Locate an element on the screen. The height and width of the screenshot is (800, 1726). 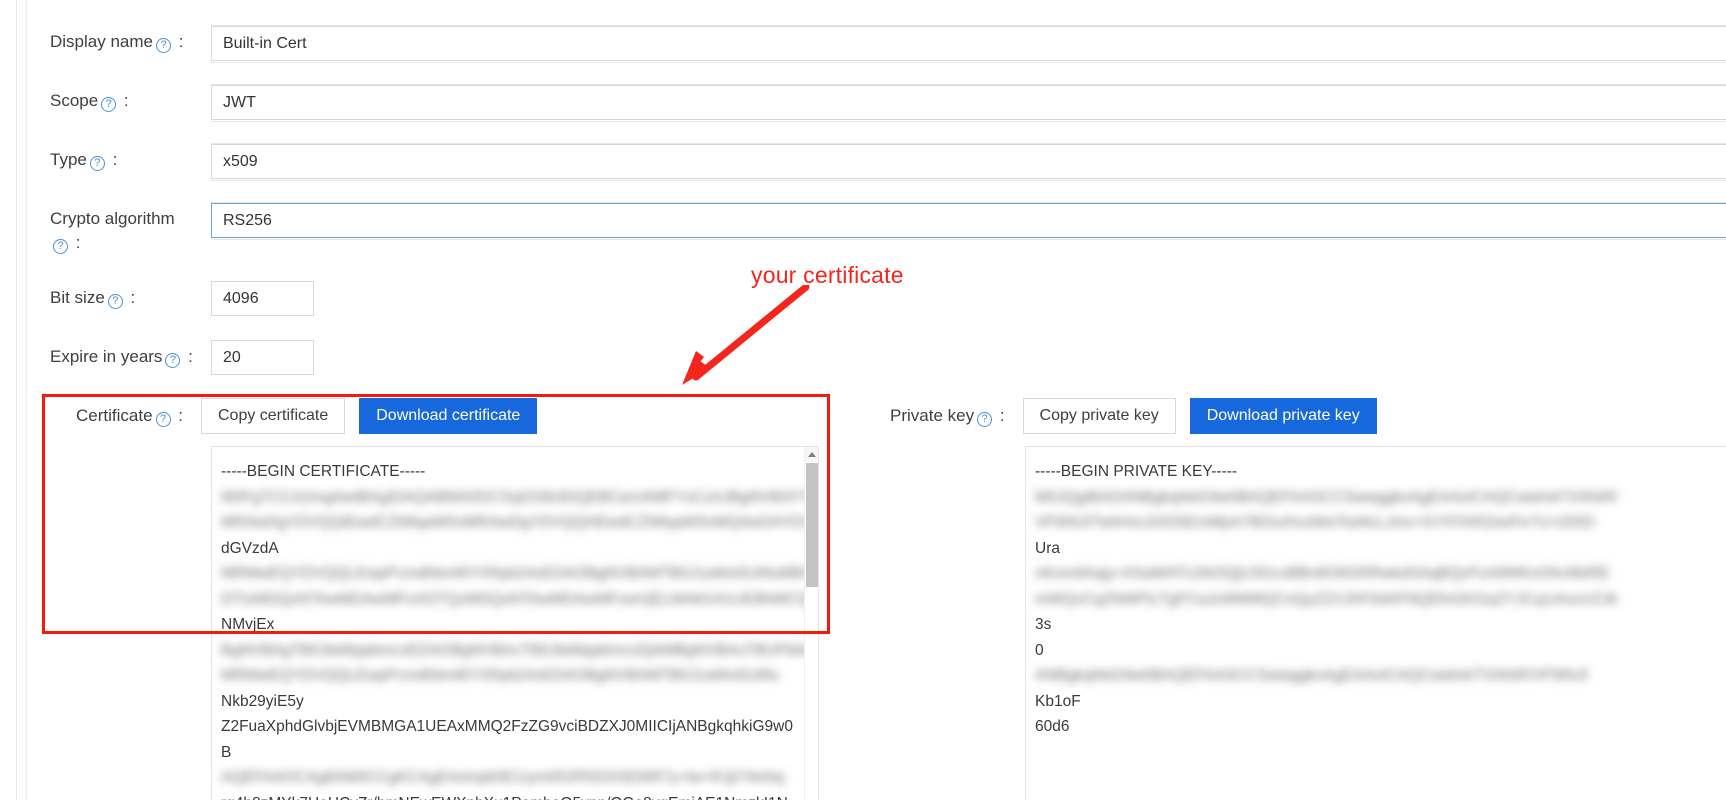
expire-in-years-input: 20 is located at coordinates (262, 357).